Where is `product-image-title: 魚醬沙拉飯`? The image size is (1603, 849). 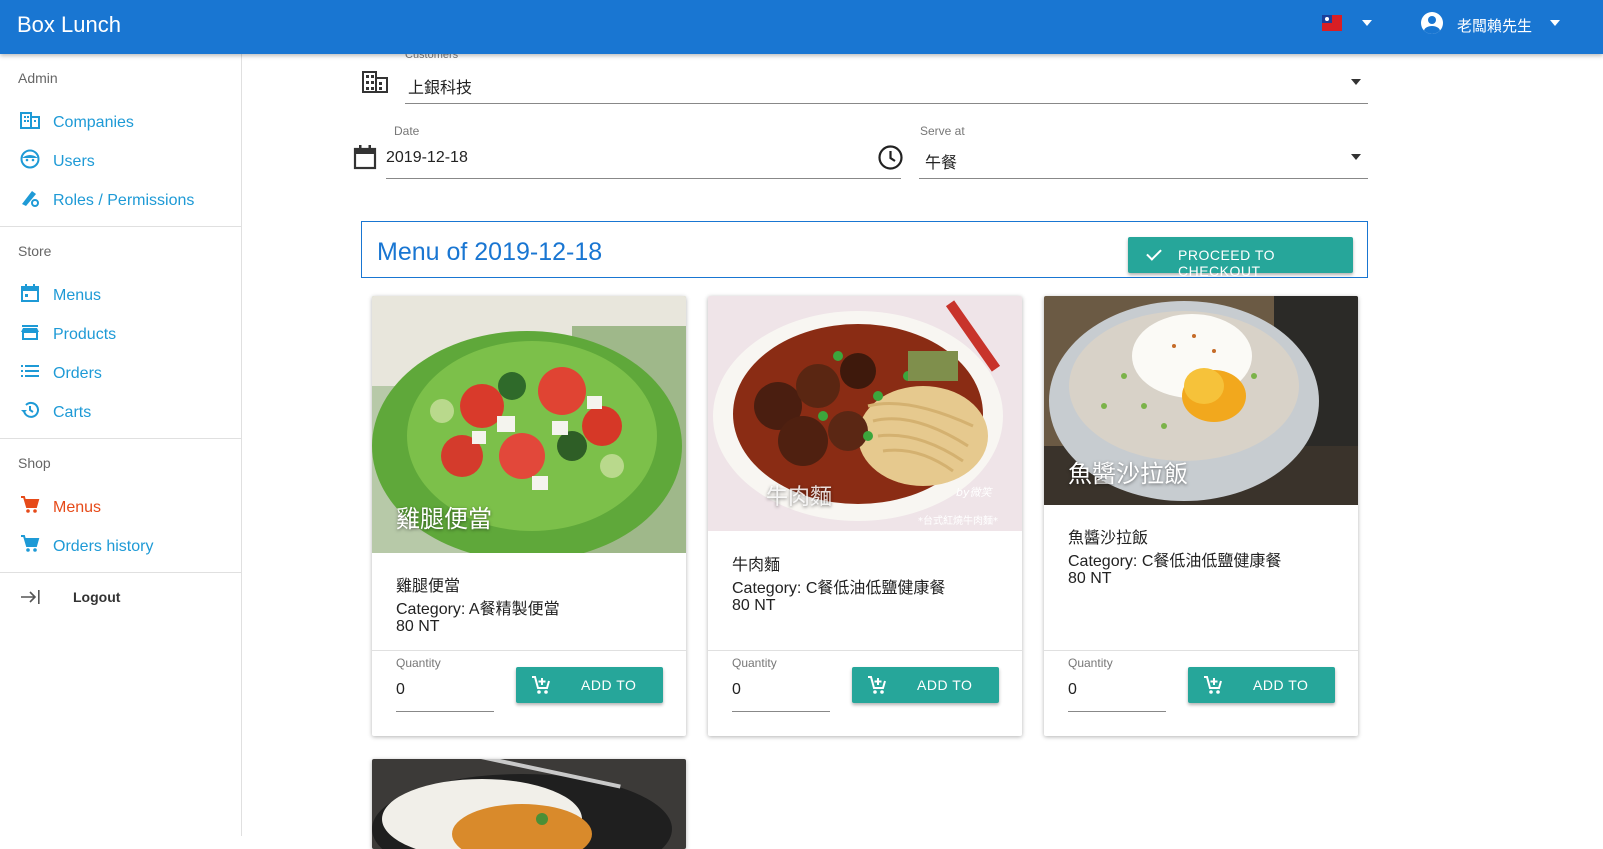 product-image-title: 魚醬沙拉飯 is located at coordinates (1128, 474).